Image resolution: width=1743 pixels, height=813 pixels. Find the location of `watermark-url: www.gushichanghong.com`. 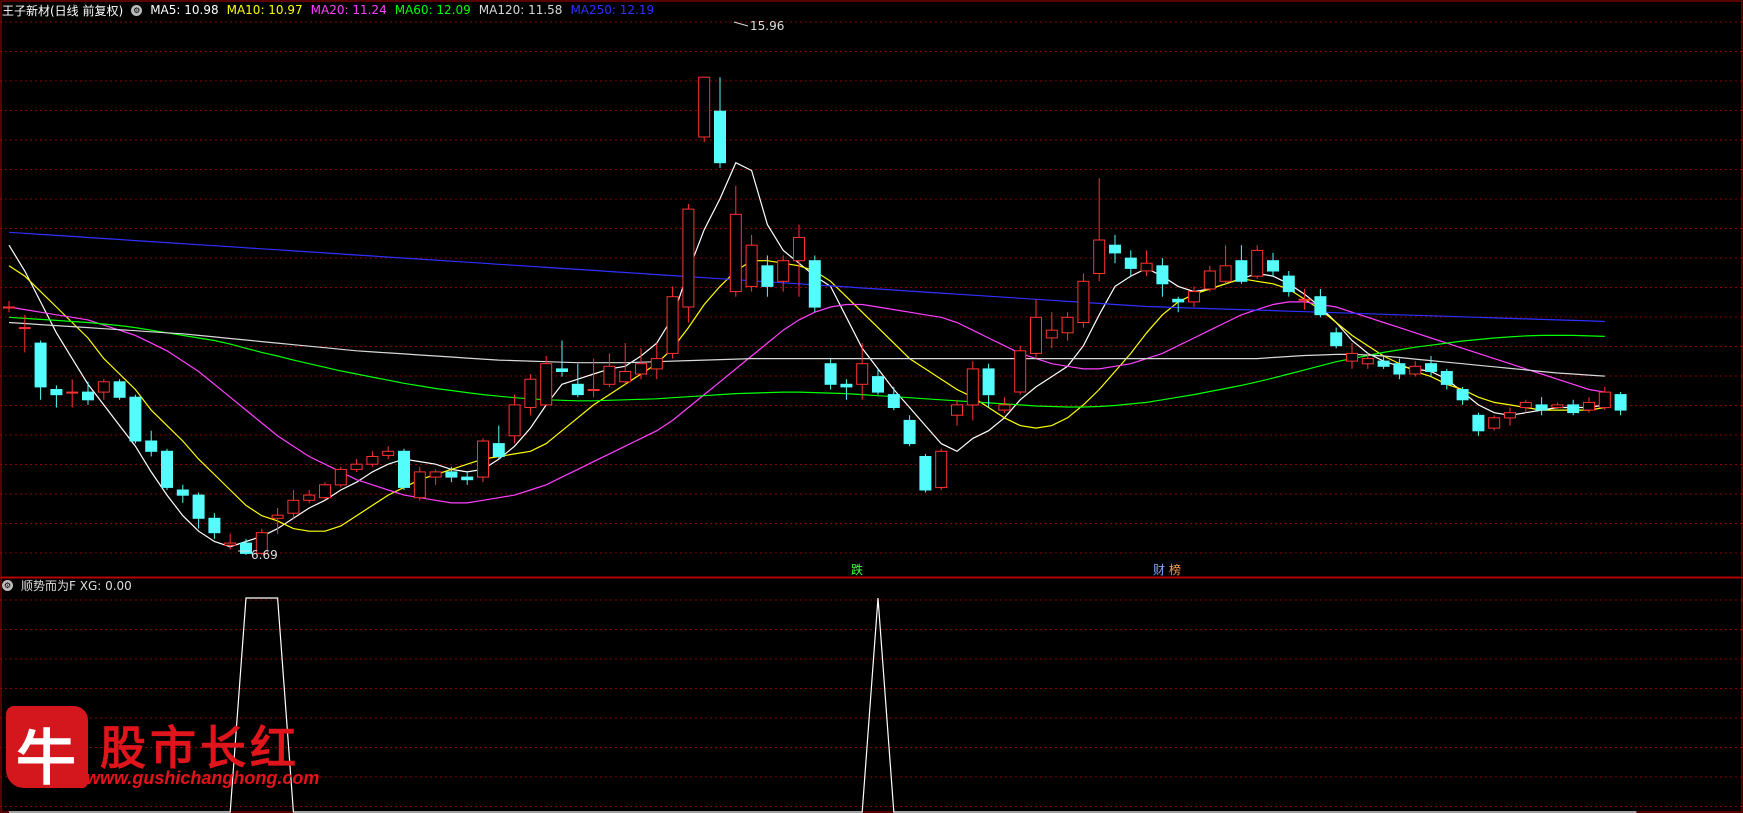

watermark-url: www.gushichanghong.com is located at coordinates (203, 778).